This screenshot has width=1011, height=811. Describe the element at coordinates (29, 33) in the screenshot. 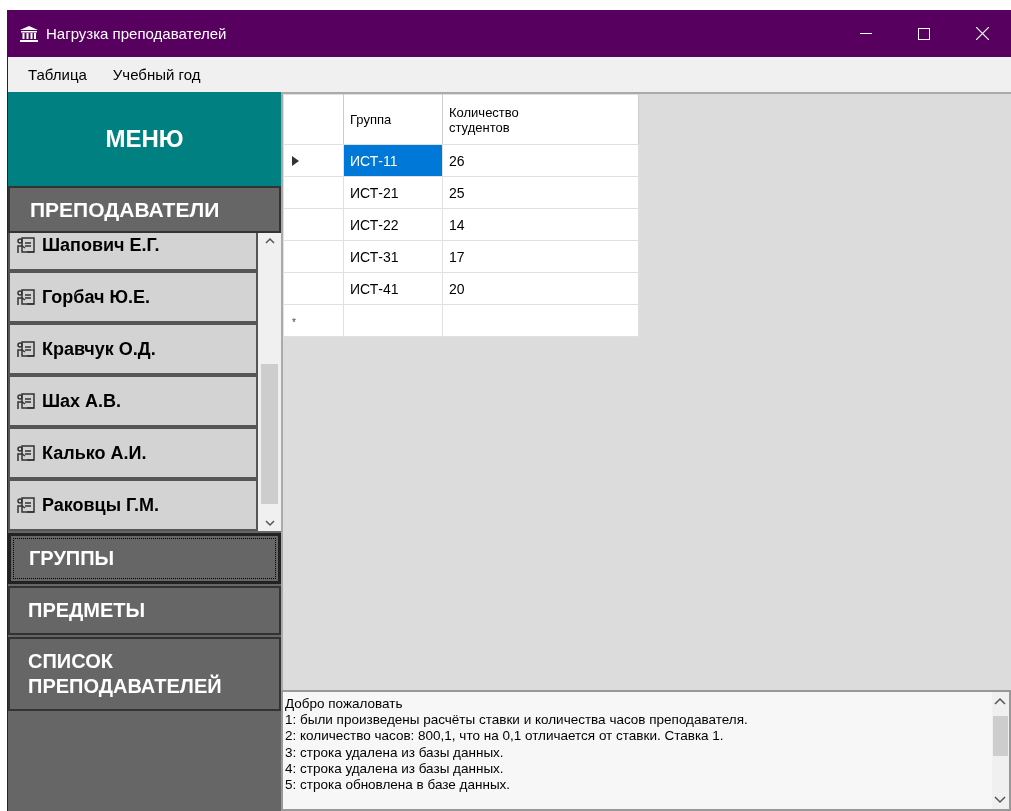

I see `building-icon` at that location.